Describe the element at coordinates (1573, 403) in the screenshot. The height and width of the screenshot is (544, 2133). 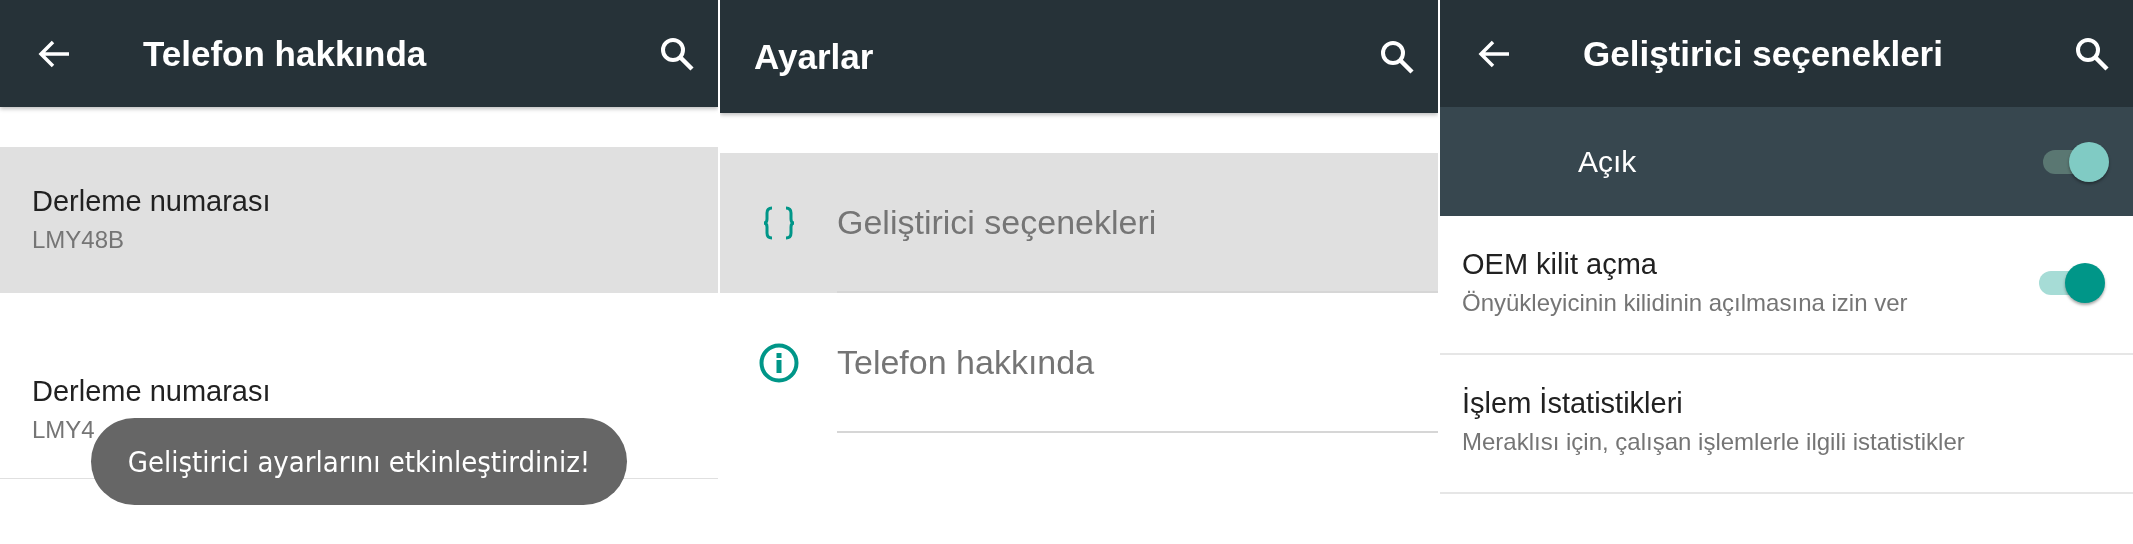
I see `item-title: İşlem İstatistikleri` at that location.